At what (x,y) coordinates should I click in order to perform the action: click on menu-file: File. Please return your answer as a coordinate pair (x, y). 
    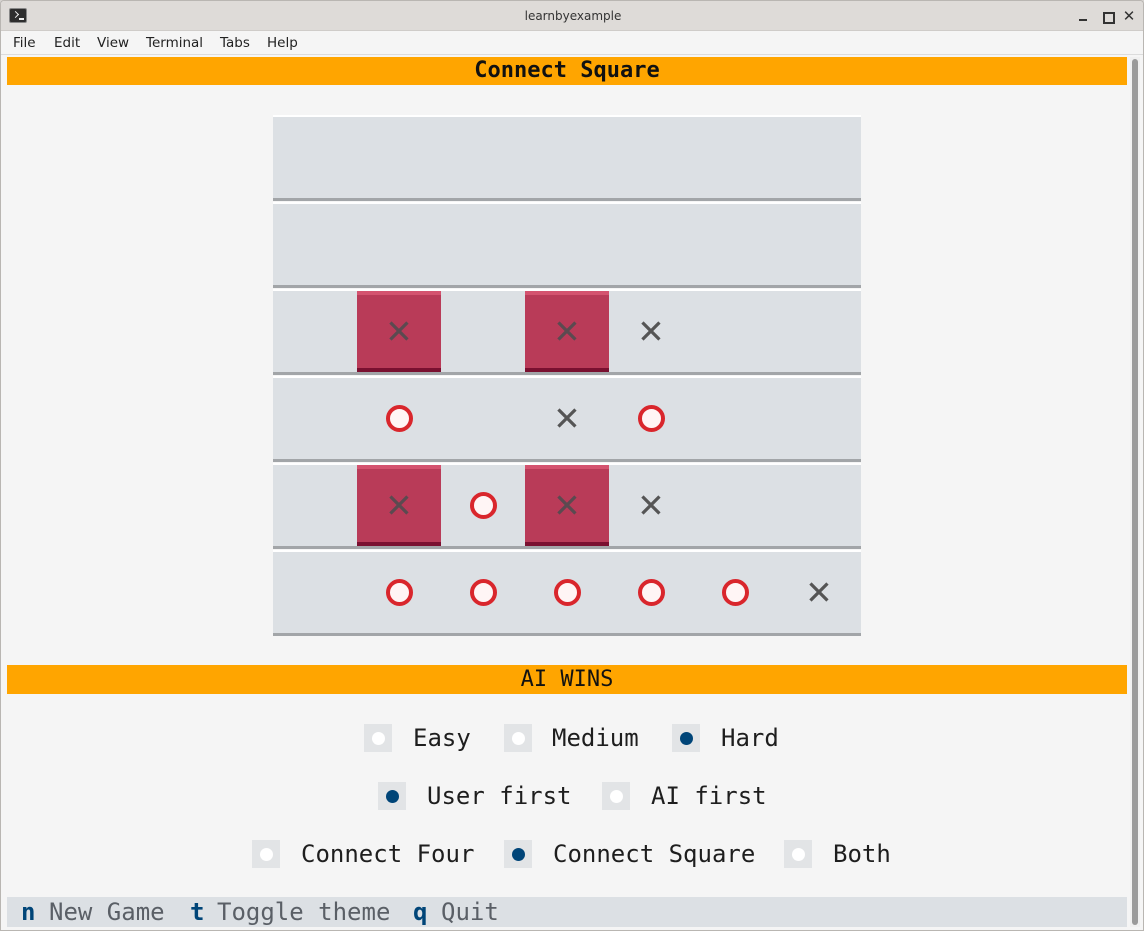
    Looking at the image, I should click on (24, 43).